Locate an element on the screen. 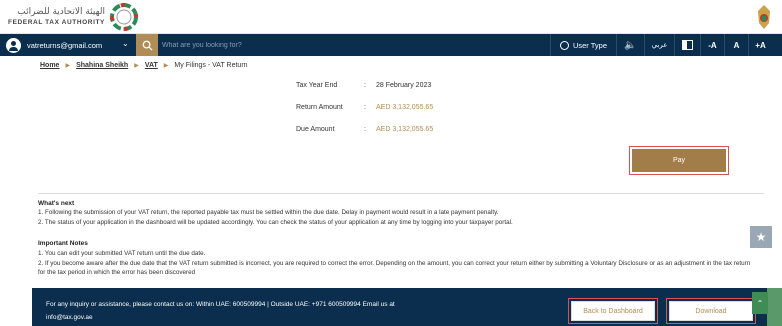 This screenshot has height=326, width=782. search-icon is located at coordinates (147, 45).